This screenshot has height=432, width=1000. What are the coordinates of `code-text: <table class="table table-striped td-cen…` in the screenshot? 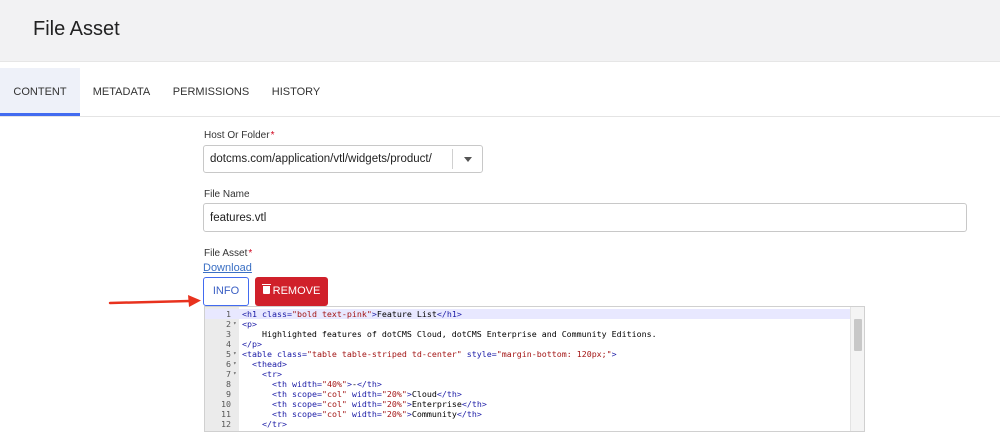 It's located at (429, 354).